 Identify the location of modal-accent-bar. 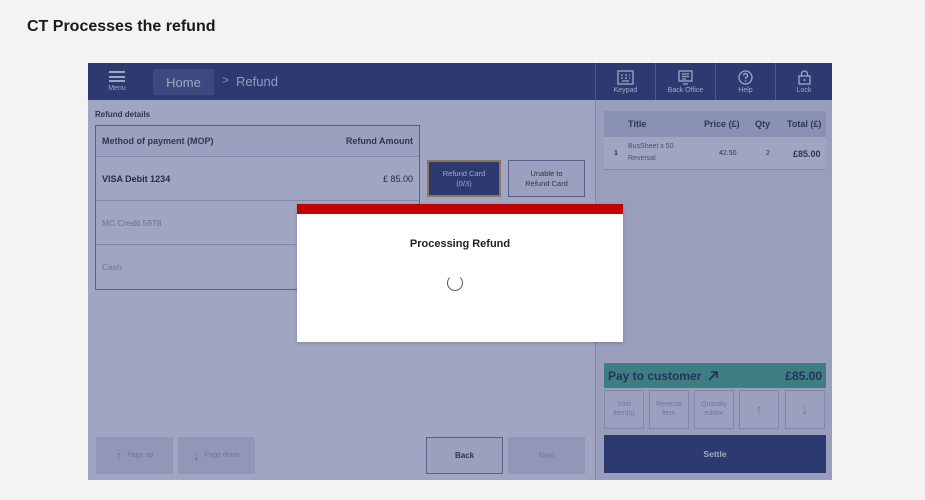
(460, 209).